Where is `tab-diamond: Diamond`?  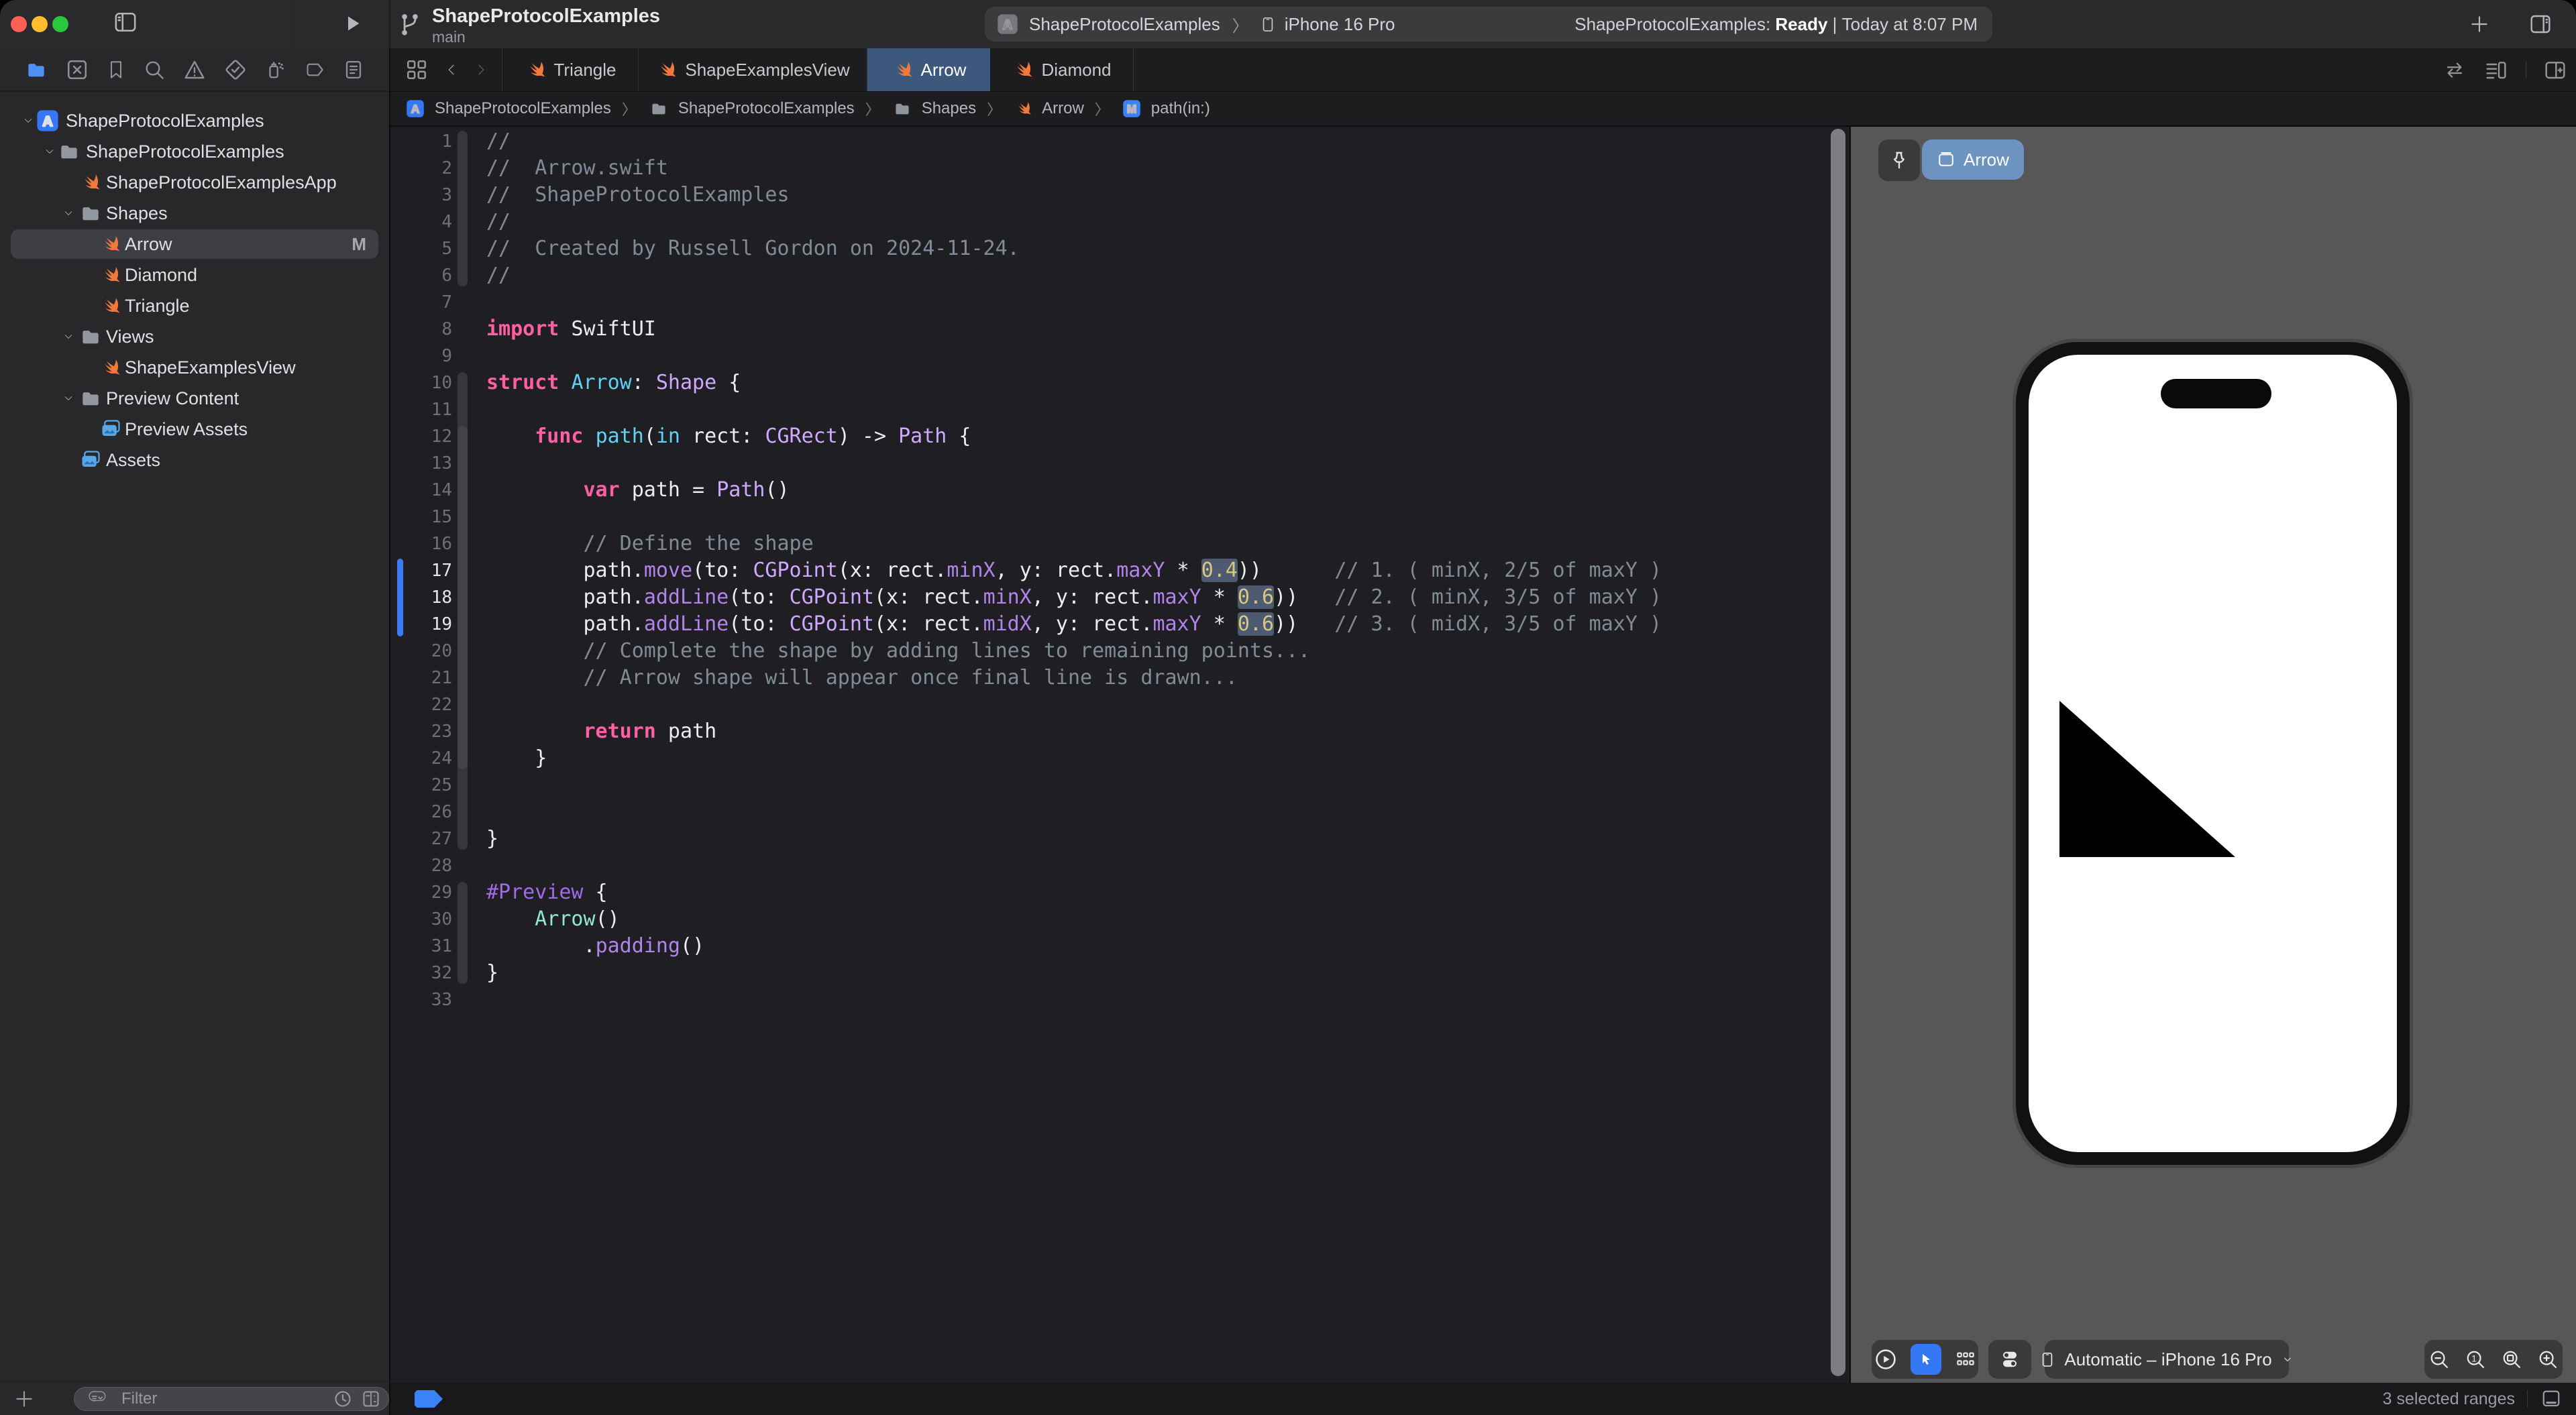
tab-diamond: Diamond is located at coordinates (1062, 69).